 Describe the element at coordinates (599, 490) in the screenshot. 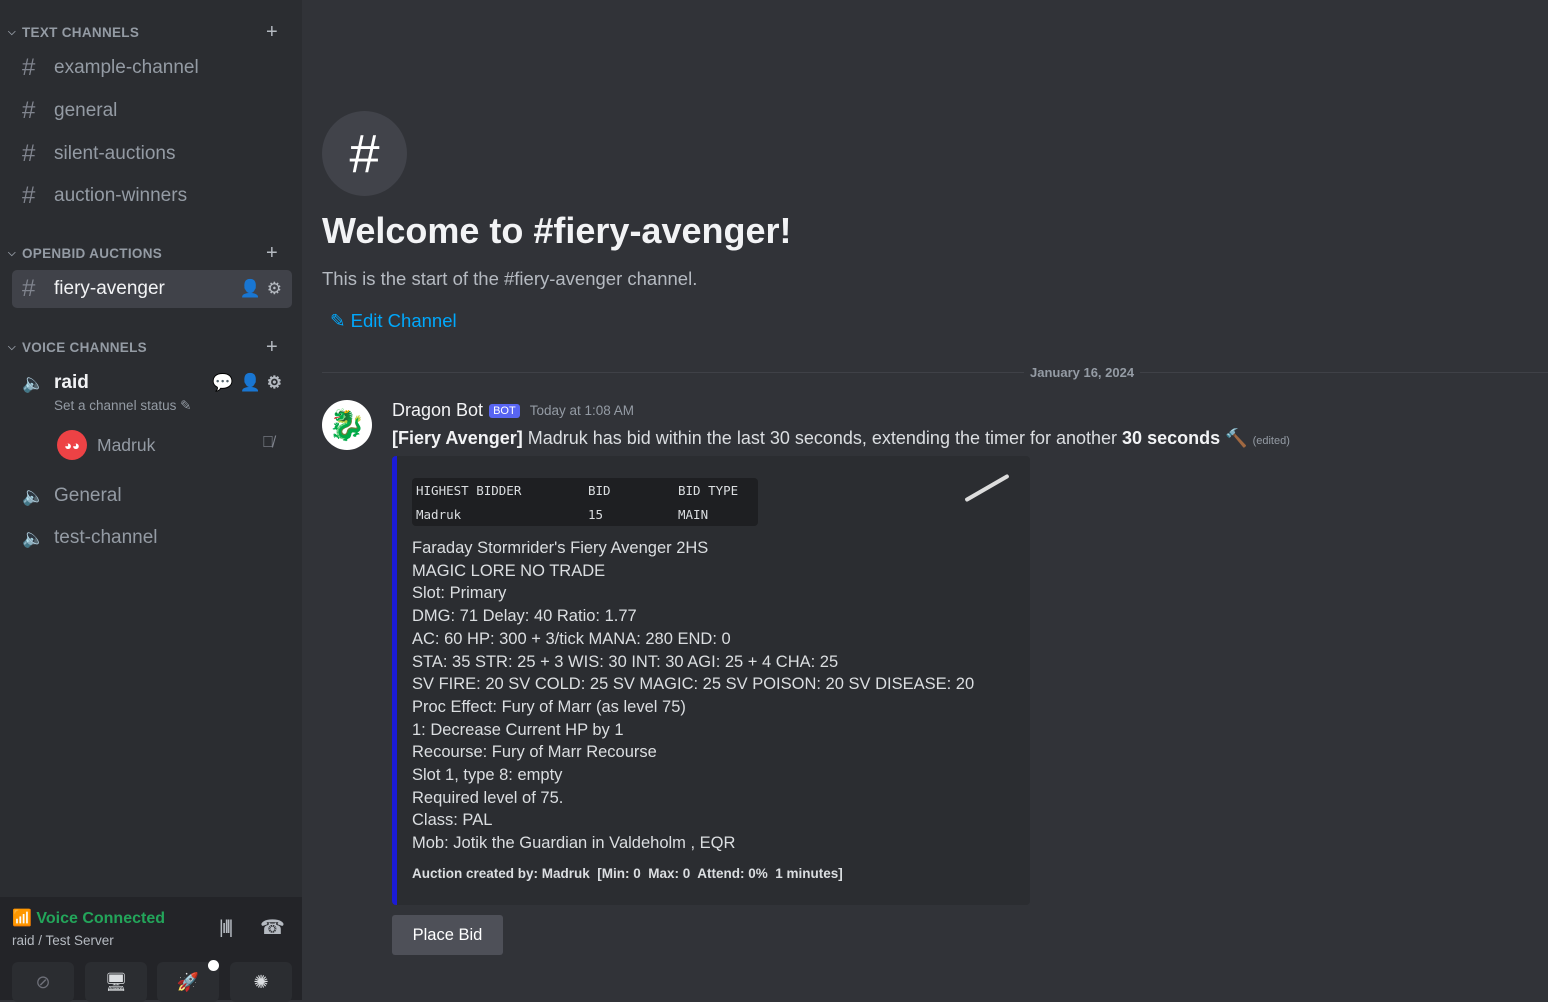

I see `table-header: BID` at that location.